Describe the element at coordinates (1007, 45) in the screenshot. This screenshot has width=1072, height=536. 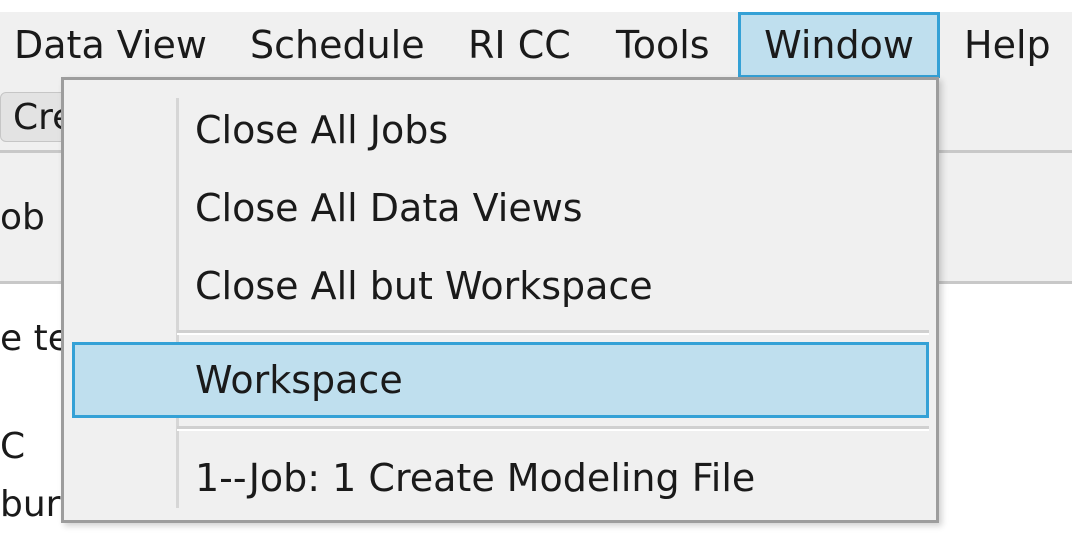
I see `menu-help: Help` at that location.